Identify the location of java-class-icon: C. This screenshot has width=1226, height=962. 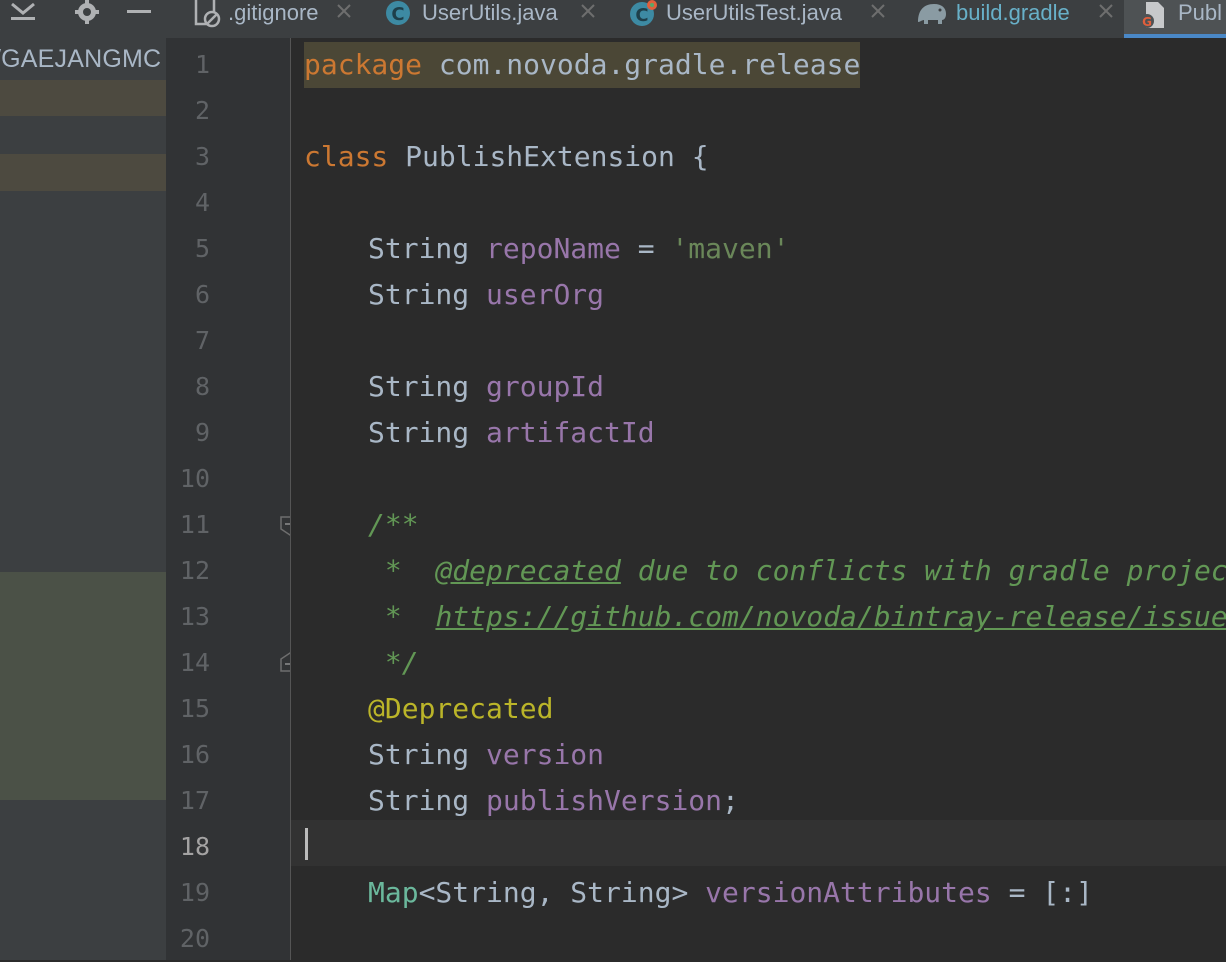
(398, 16).